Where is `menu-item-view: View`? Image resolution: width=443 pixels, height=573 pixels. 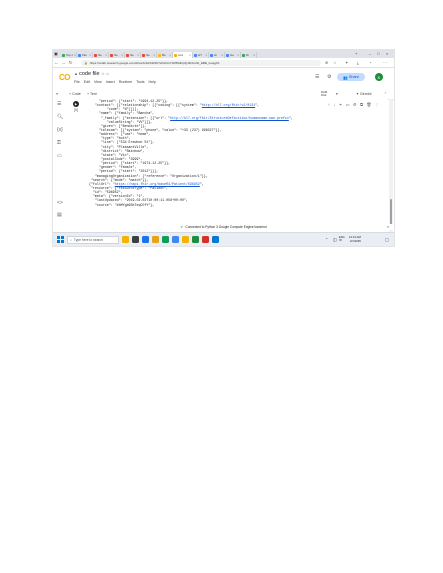
menu-item-view: View is located at coordinates (98, 82).